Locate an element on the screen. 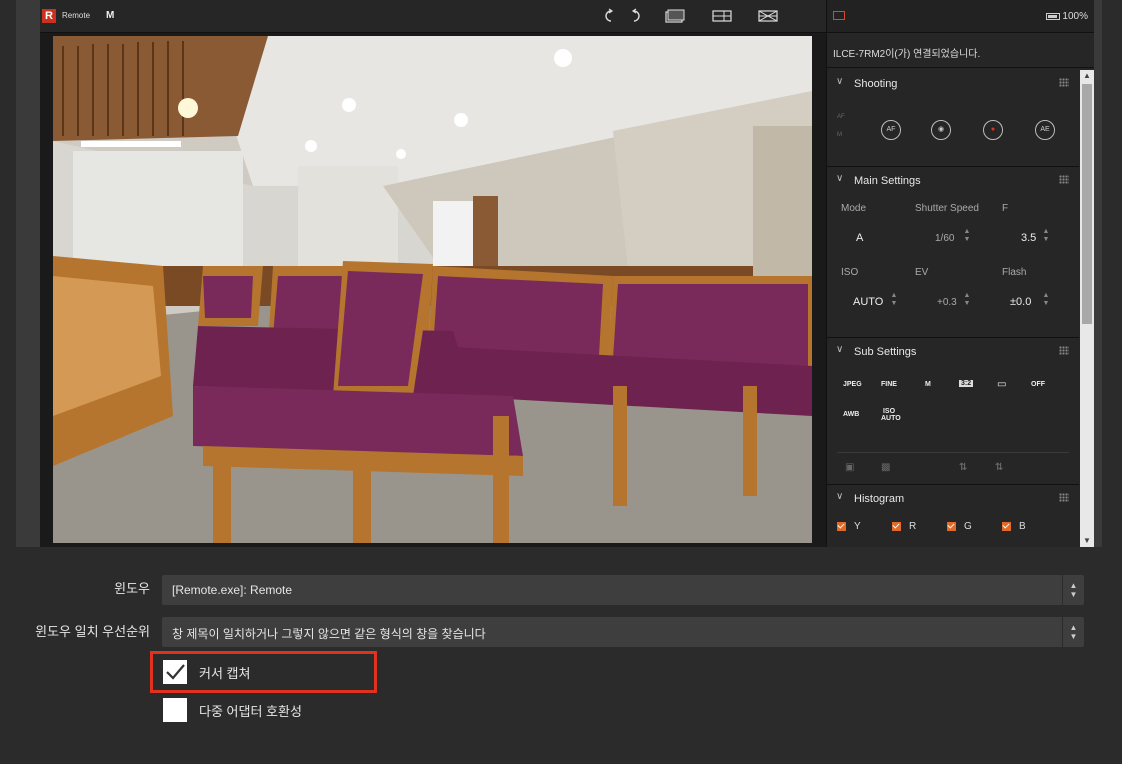  iso-auto-setting: ISO AUTO is located at coordinates (891, 415).